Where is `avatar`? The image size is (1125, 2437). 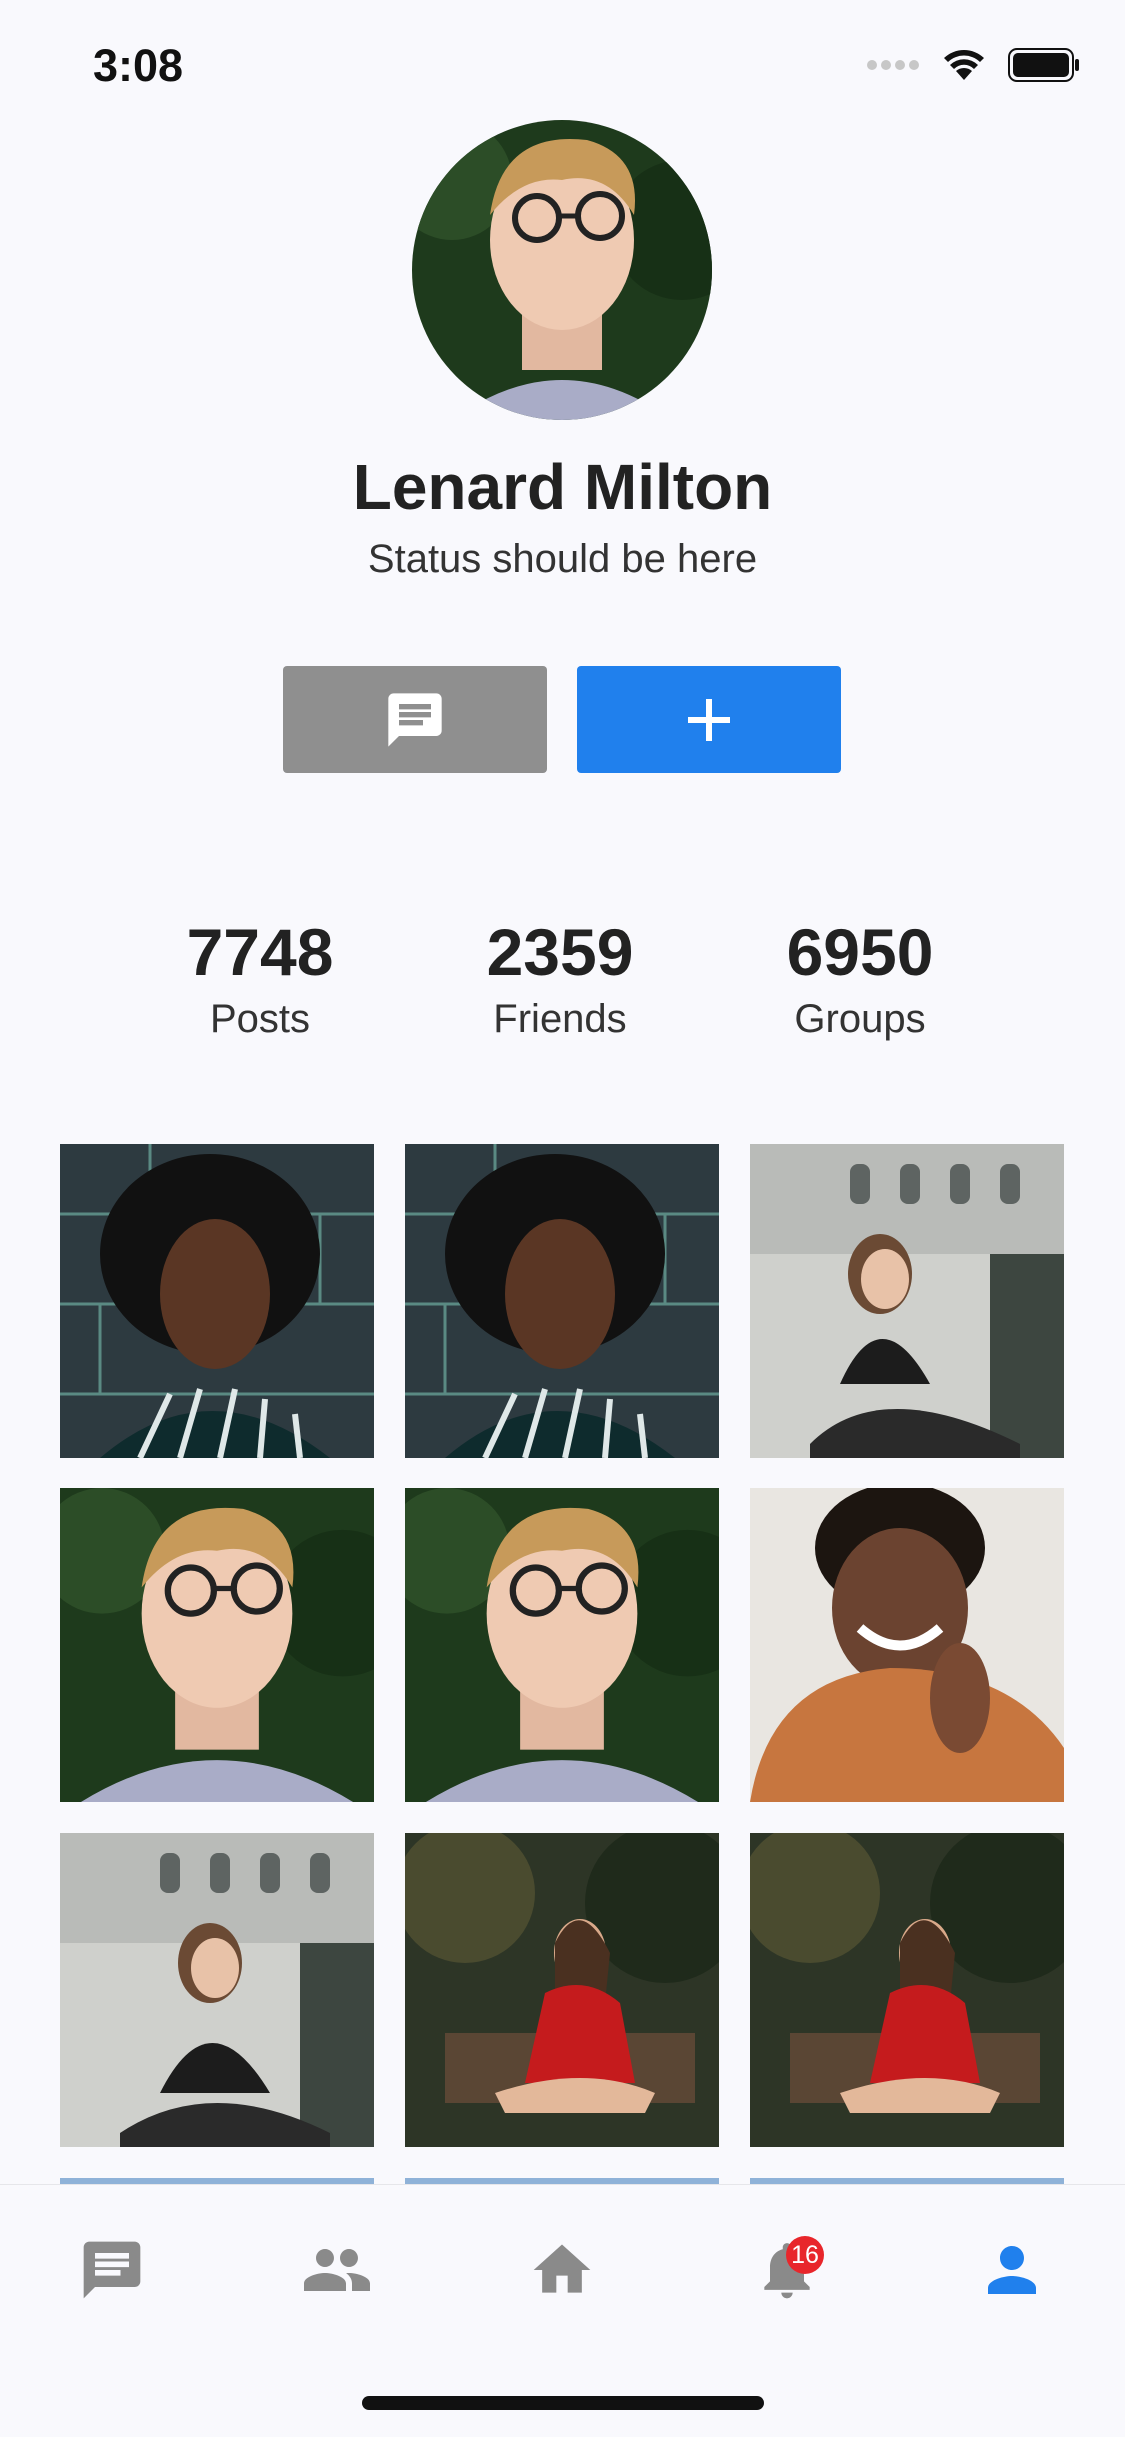
avatar is located at coordinates (562, 270).